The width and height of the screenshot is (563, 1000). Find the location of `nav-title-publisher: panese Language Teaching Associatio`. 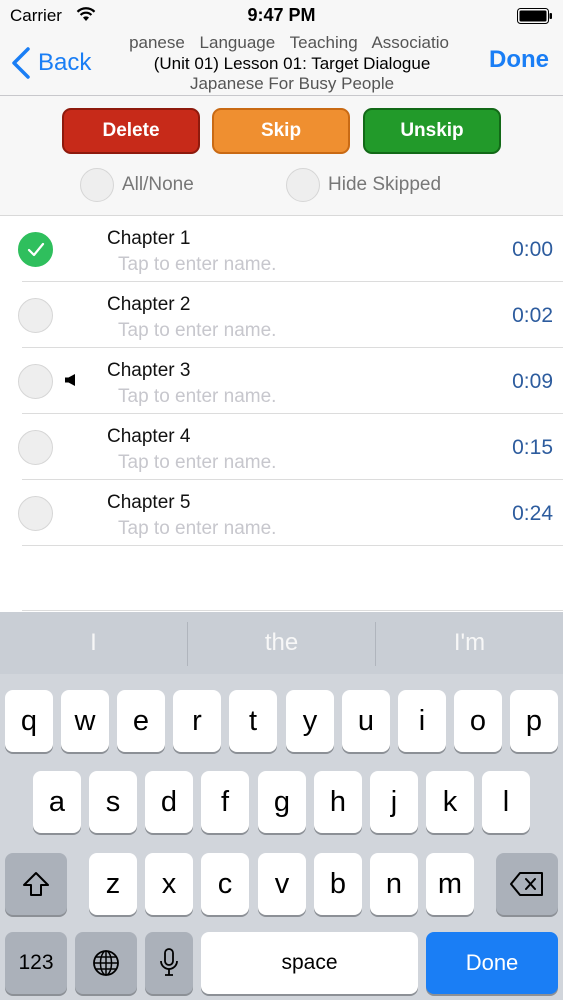

nav-title-publisher: panese Language Teaching Associatio is located at coordinates (289, 42).